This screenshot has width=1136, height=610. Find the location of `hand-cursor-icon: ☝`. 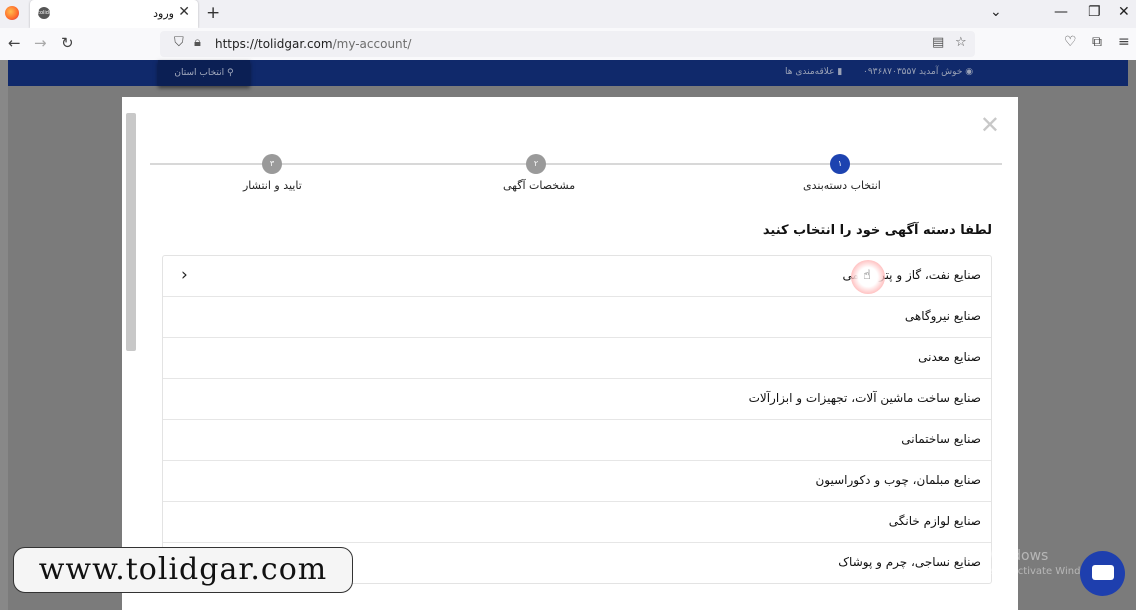

hand-cursor-icon: ☝ is located at coordinates (867, 275).